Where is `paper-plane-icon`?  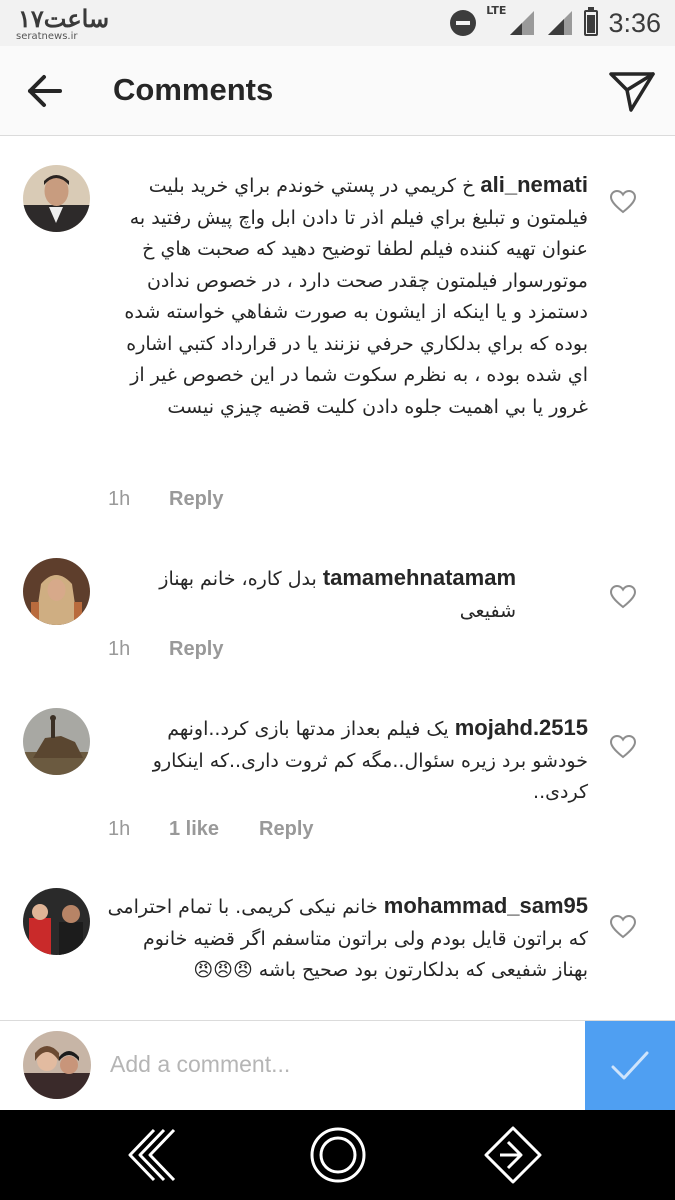
paper-plane-icon is located at coordinates (632, 92).